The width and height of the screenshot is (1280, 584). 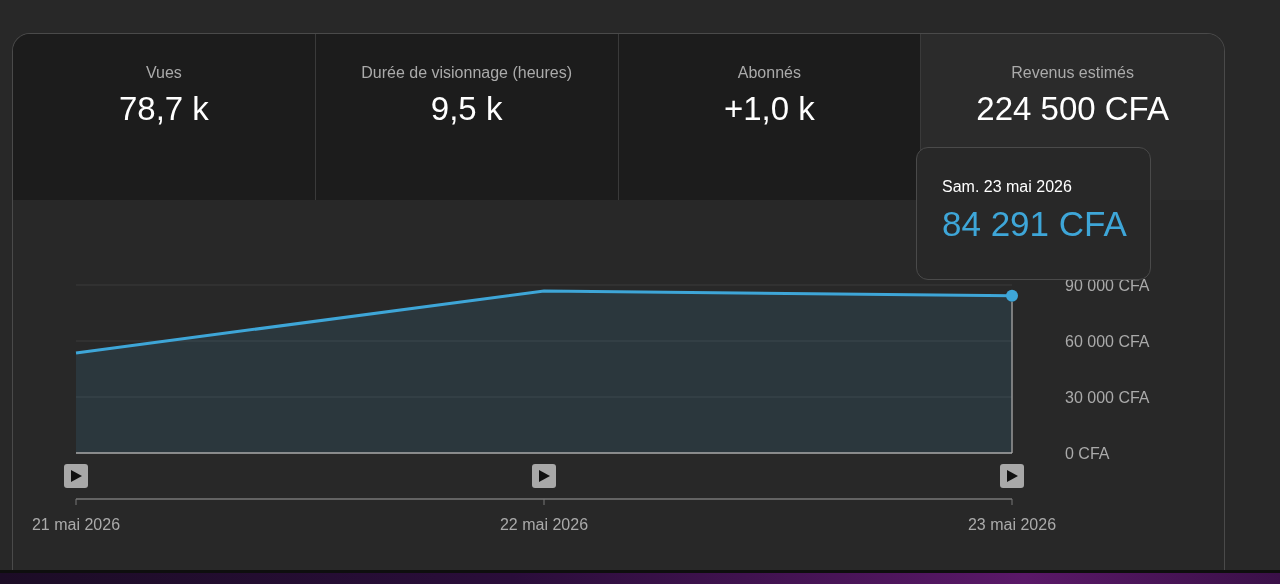 I want to click on metric-tab: Vues 78,7 k, so click(x=164, y=117).